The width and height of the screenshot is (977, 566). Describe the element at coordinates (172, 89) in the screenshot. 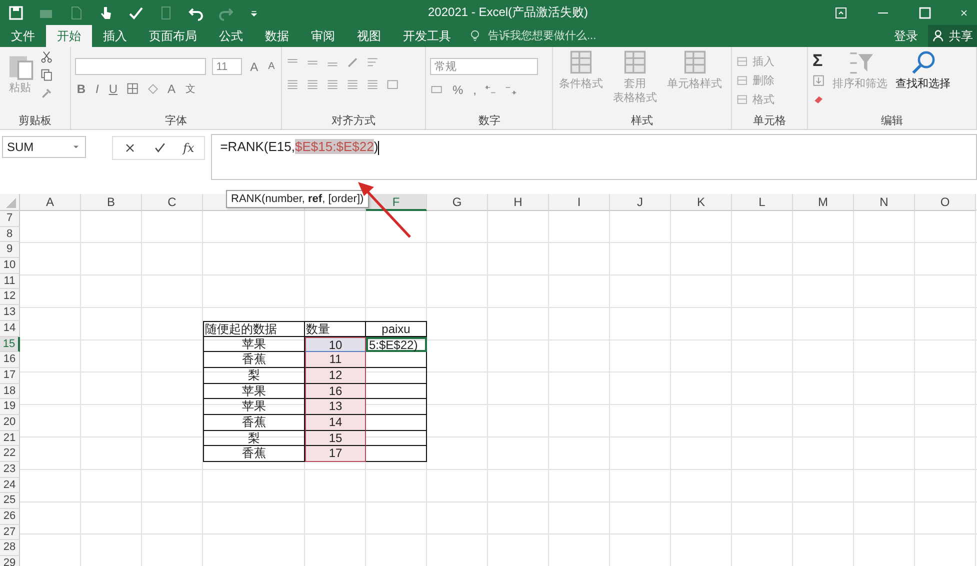

I see `font-color-button: A` at that location.